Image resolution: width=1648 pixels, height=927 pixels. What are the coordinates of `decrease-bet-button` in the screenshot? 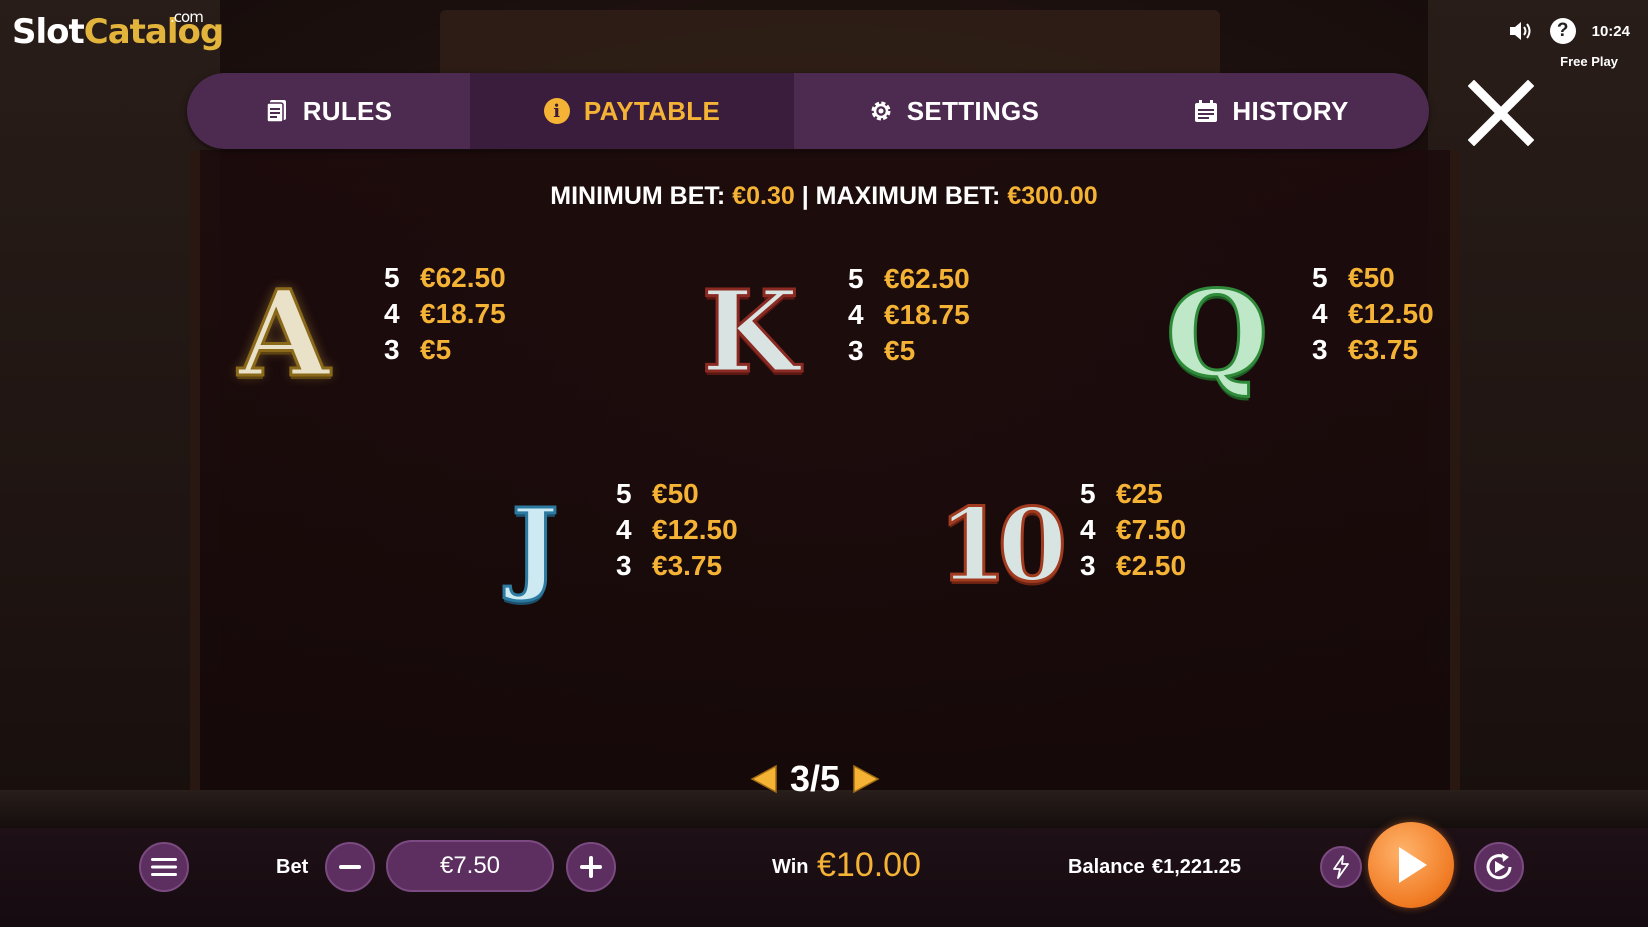 It's located at (350, 867).